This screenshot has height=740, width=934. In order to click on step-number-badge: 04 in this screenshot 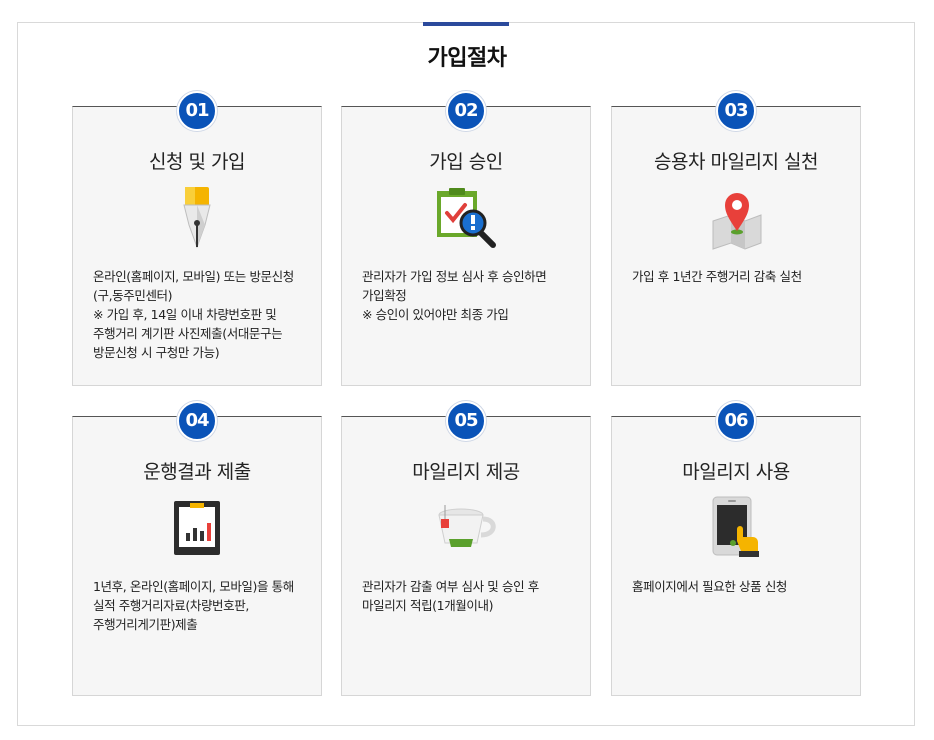, I will do `click(197, 421)`.